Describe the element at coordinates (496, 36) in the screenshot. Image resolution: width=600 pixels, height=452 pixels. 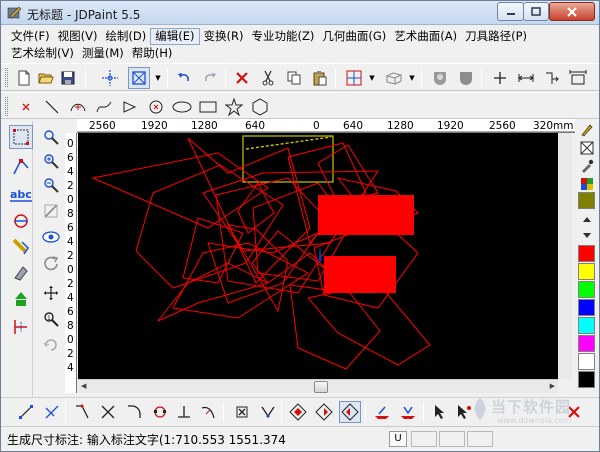
I see `menu-toolpath: 刀具路径(P)` at that location.